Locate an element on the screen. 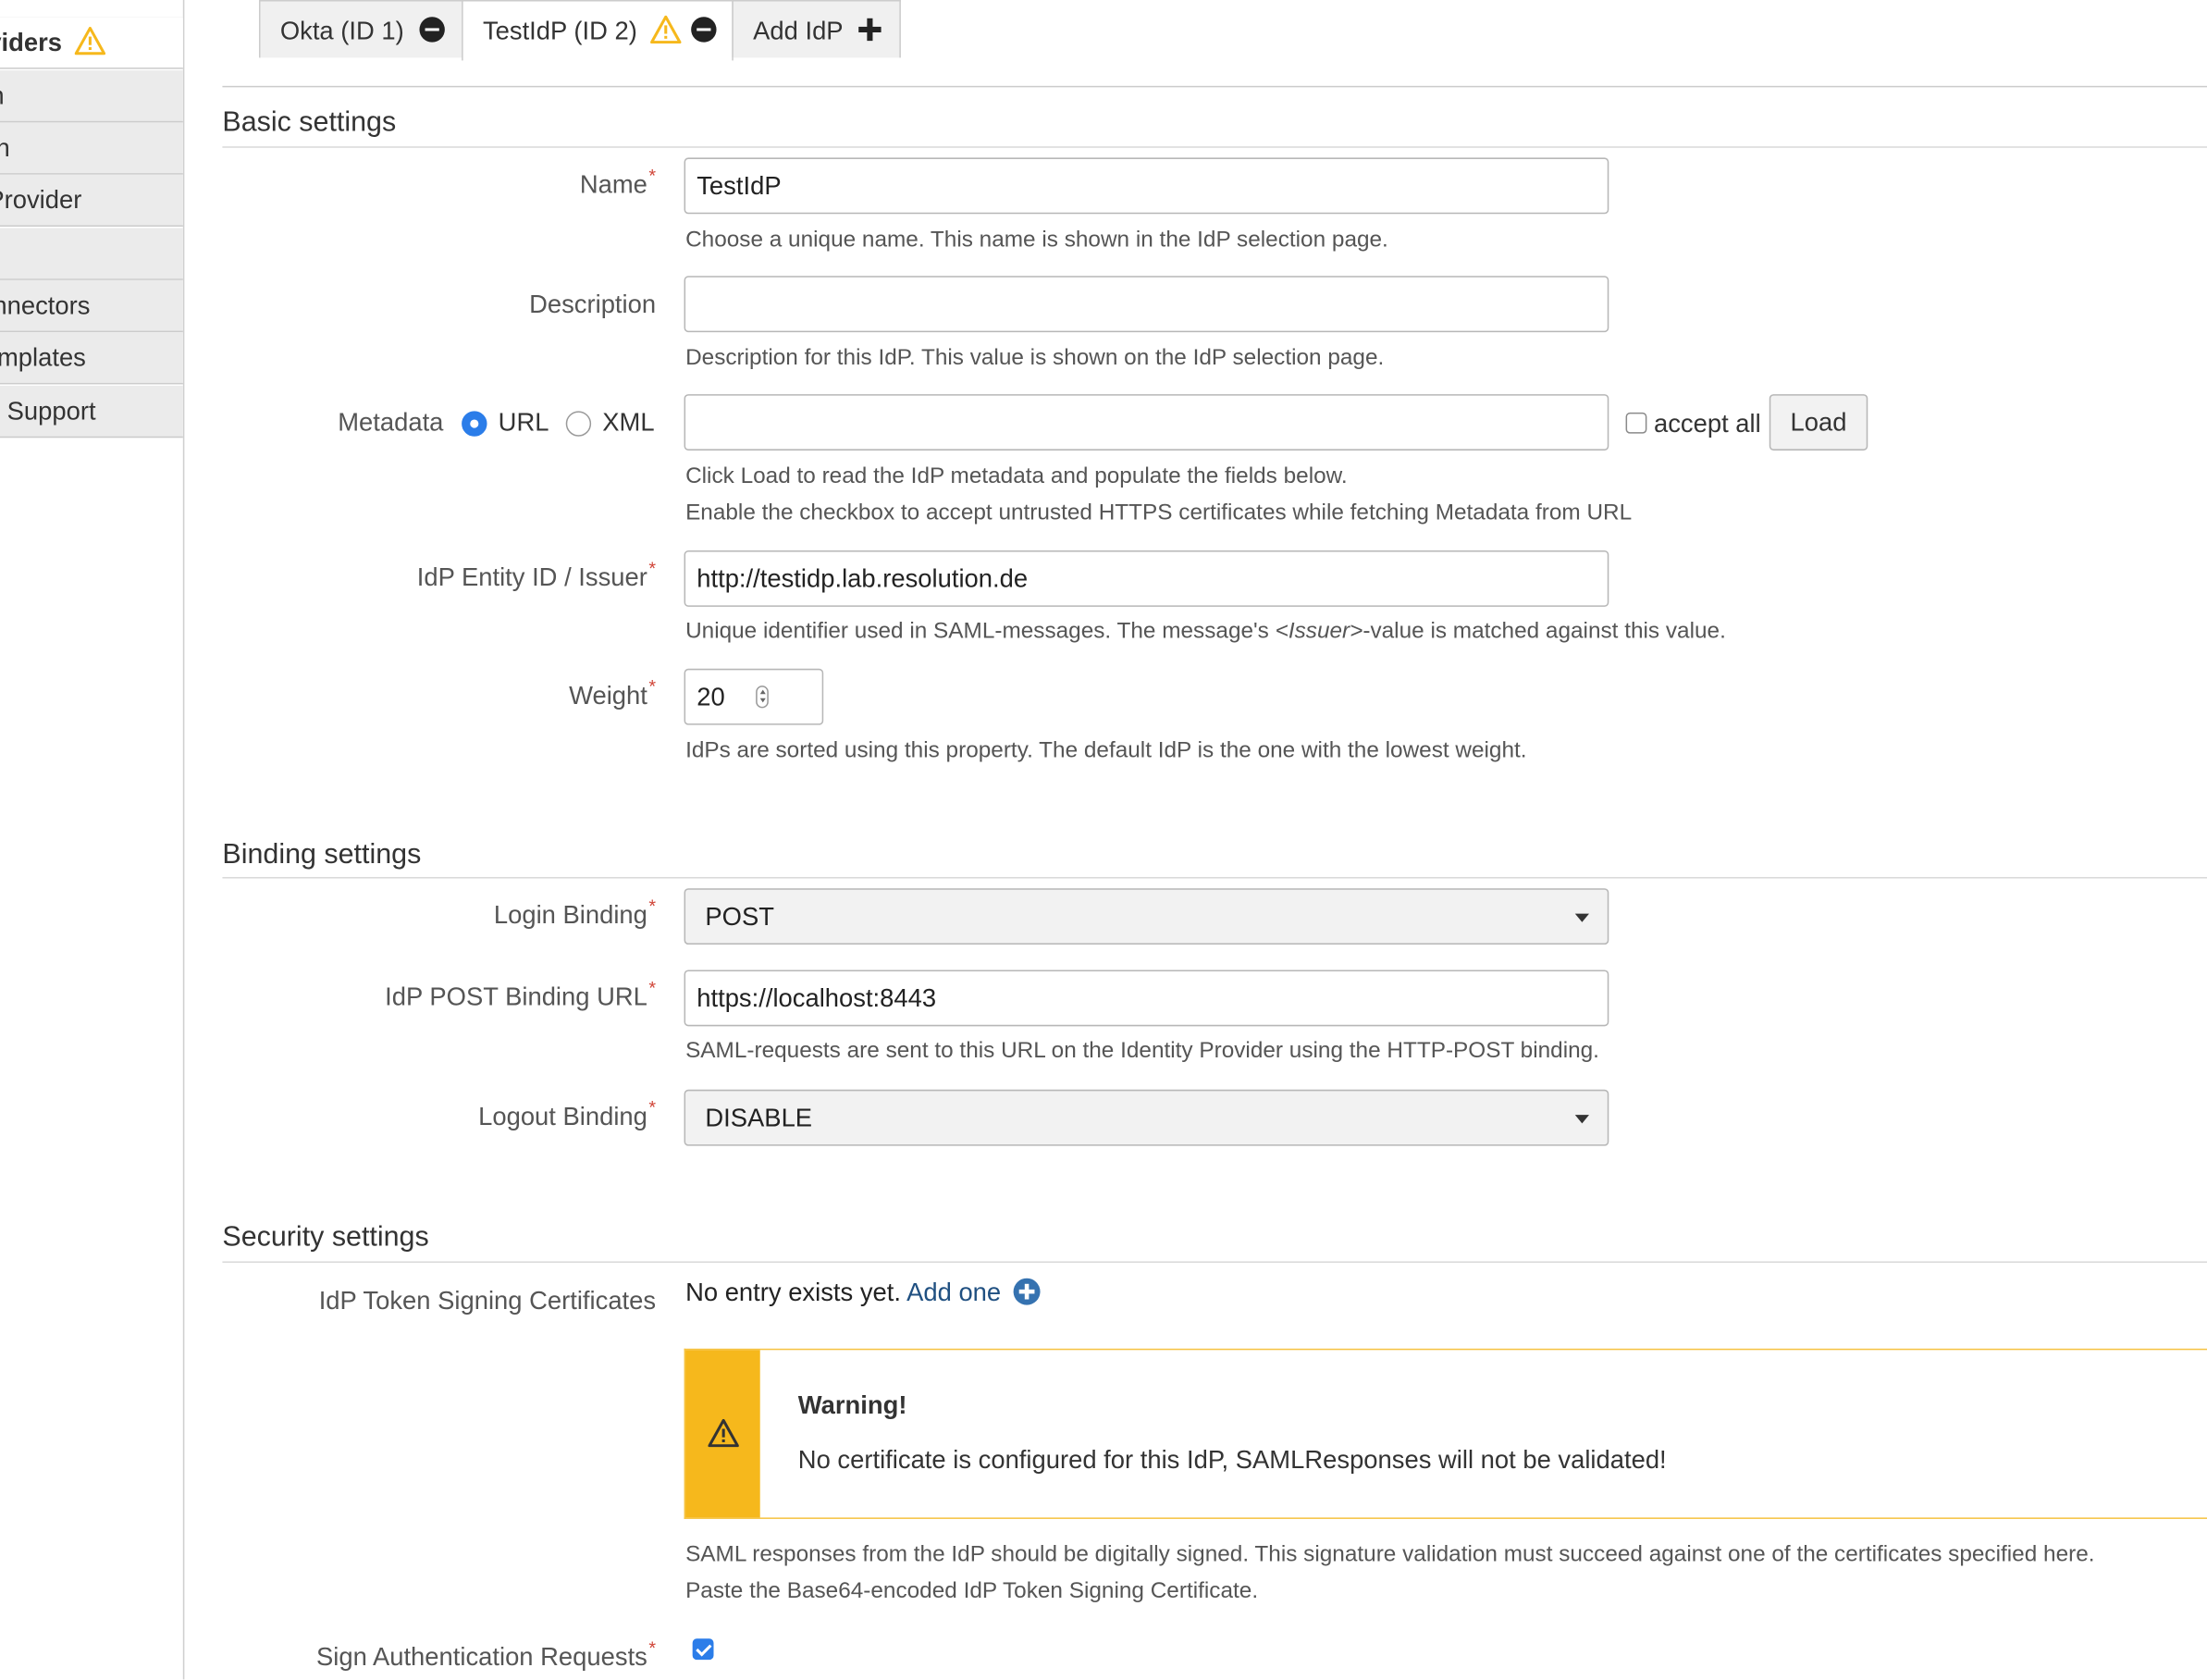 The height and width of the screenshot is (1680, 2207). description-input is located at coordinates (1146, 304).